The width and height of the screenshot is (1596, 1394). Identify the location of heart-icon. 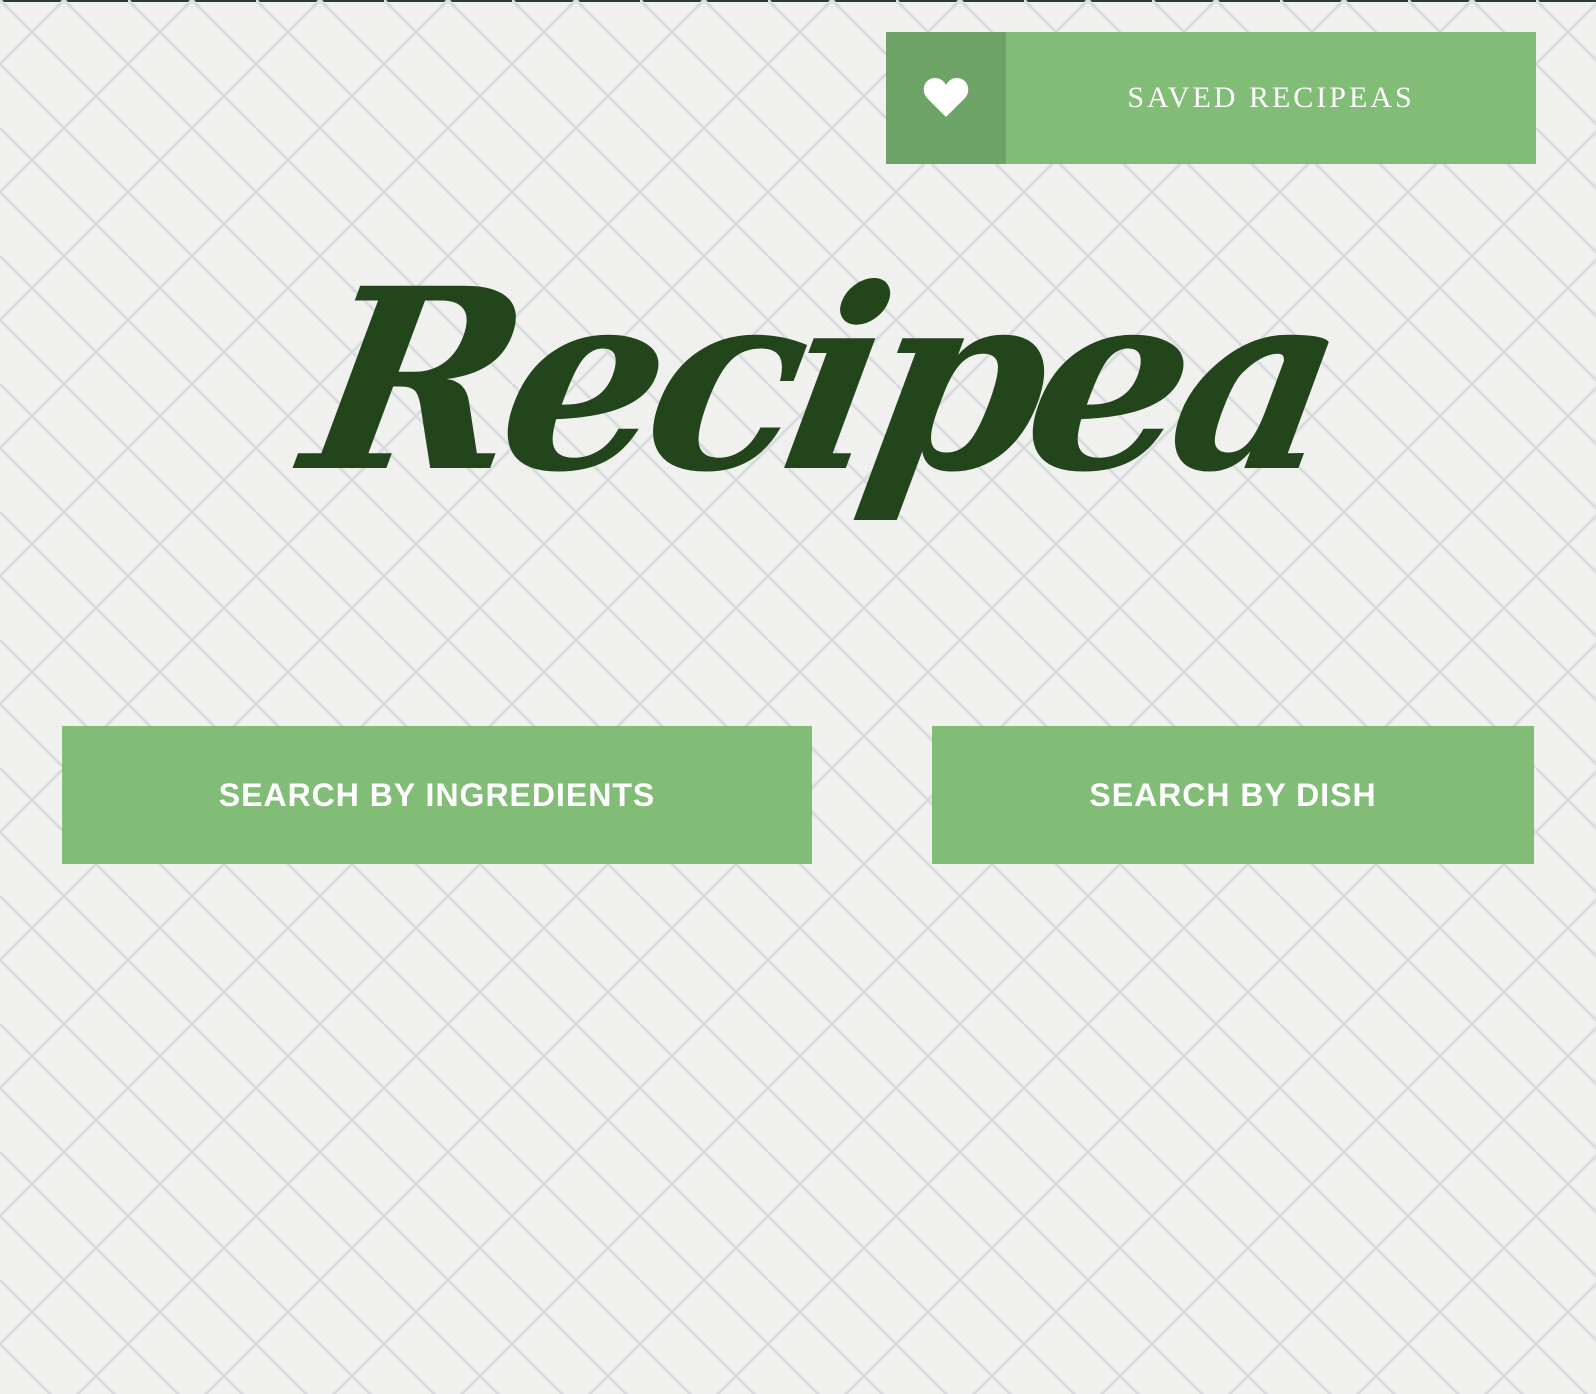
(946, 97).